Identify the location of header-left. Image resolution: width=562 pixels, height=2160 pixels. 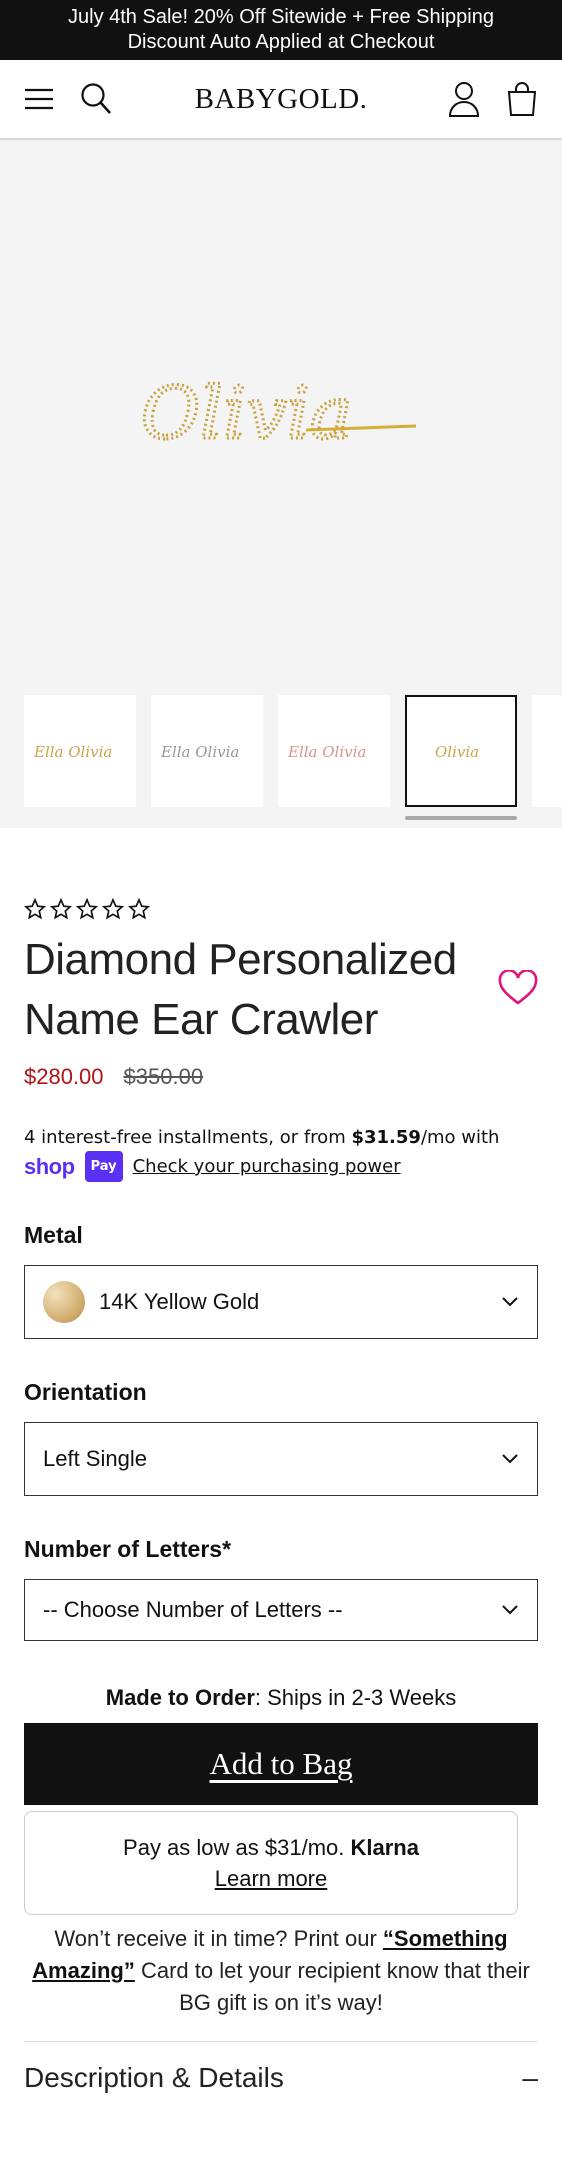
(68, 99).